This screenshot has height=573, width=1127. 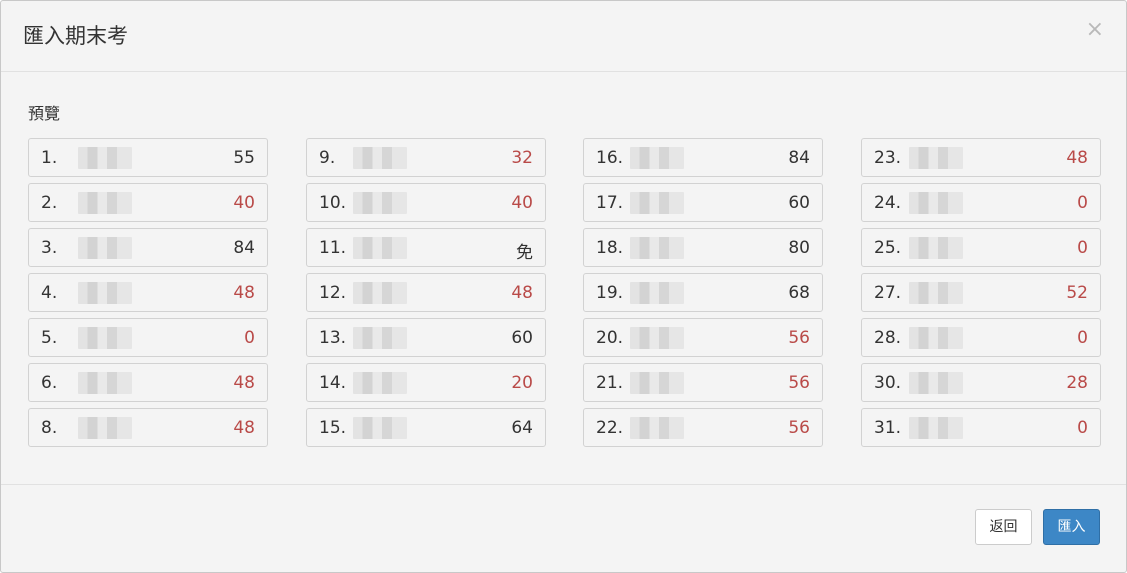 I want to click on score-column: 9. 32 10. 40 11. 免 12. 48 13. 60 14. 20 15. 64, so click(x=426, y=295).